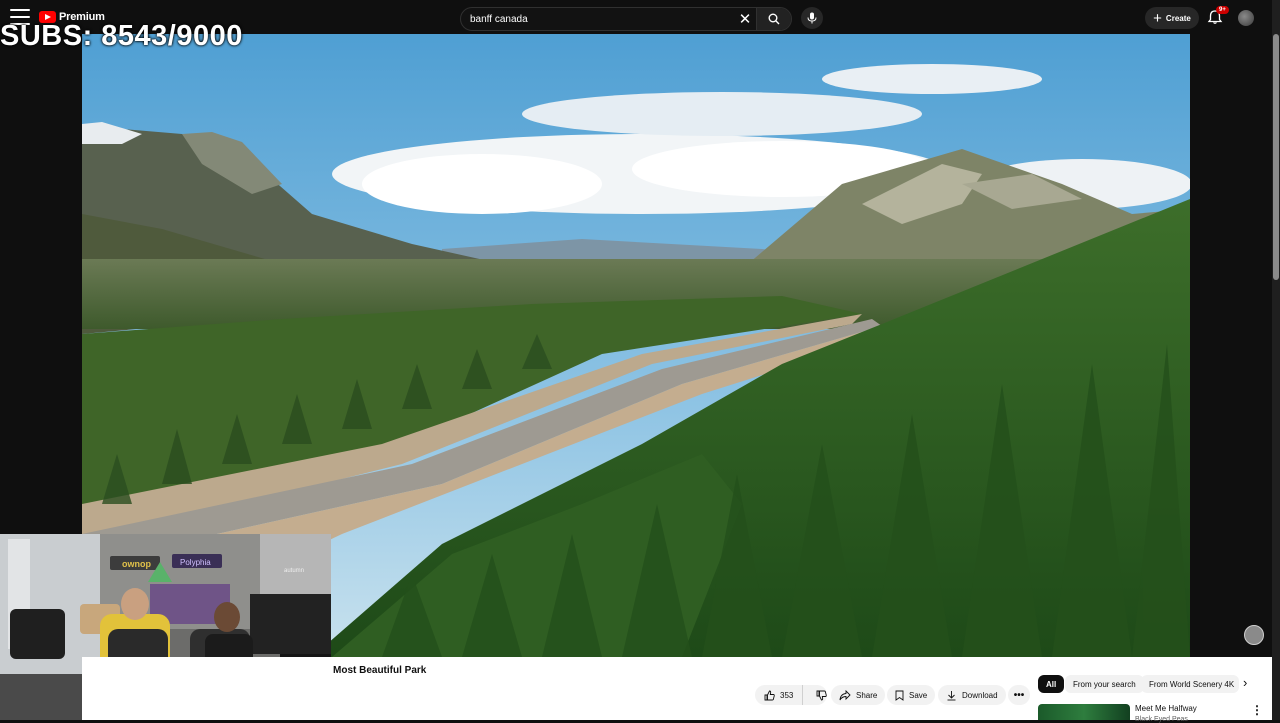  Describe the element at coordinates (121, 36) in the screenshot. I see `subs-counter-overlay: SUBS: 8543/9000` at that location.